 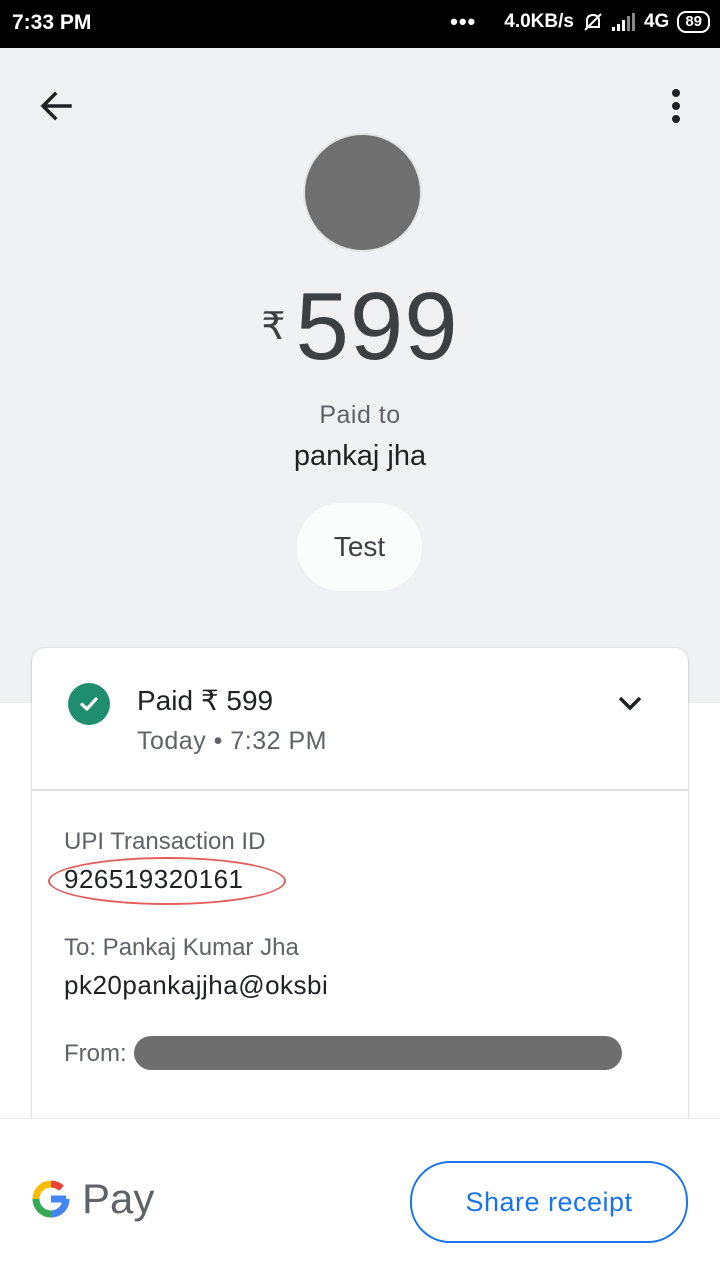 I want to click on bottom-bar: Pay Share receipt, so click(x=360, y=1199).